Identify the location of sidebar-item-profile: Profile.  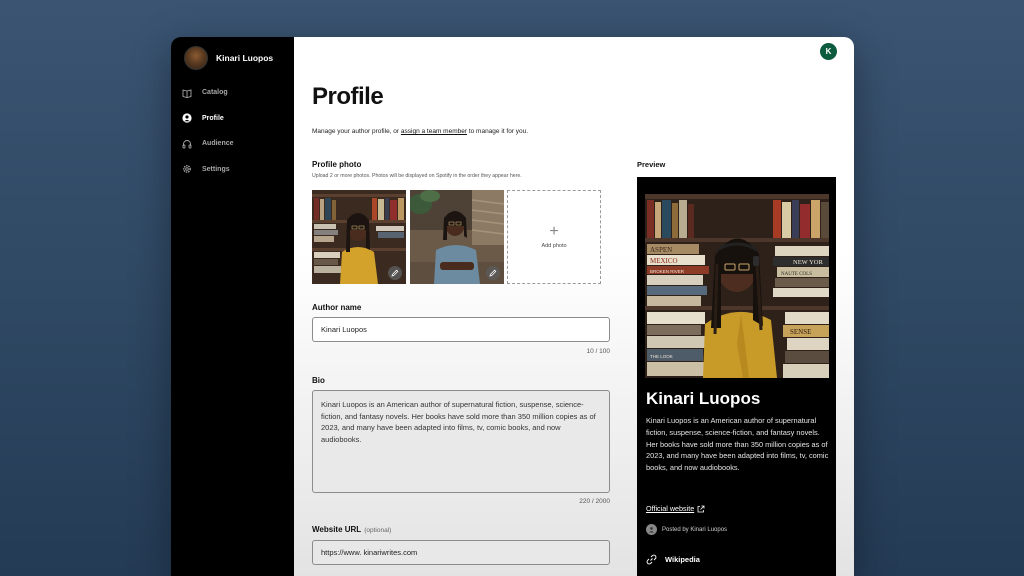
(208, 118).